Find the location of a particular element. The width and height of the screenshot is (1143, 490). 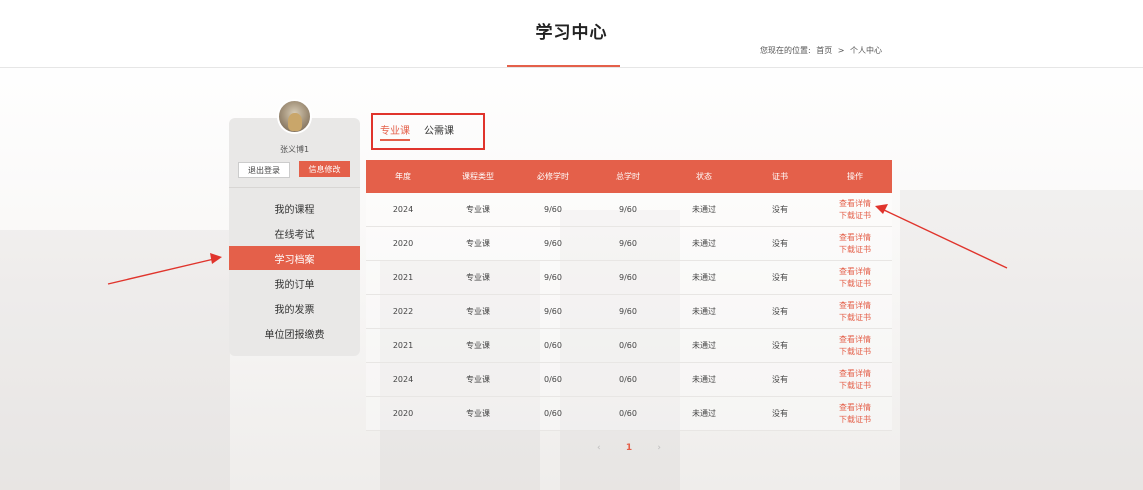

column-header-total-hours: 总学时 is located at coordinates (628, 176).